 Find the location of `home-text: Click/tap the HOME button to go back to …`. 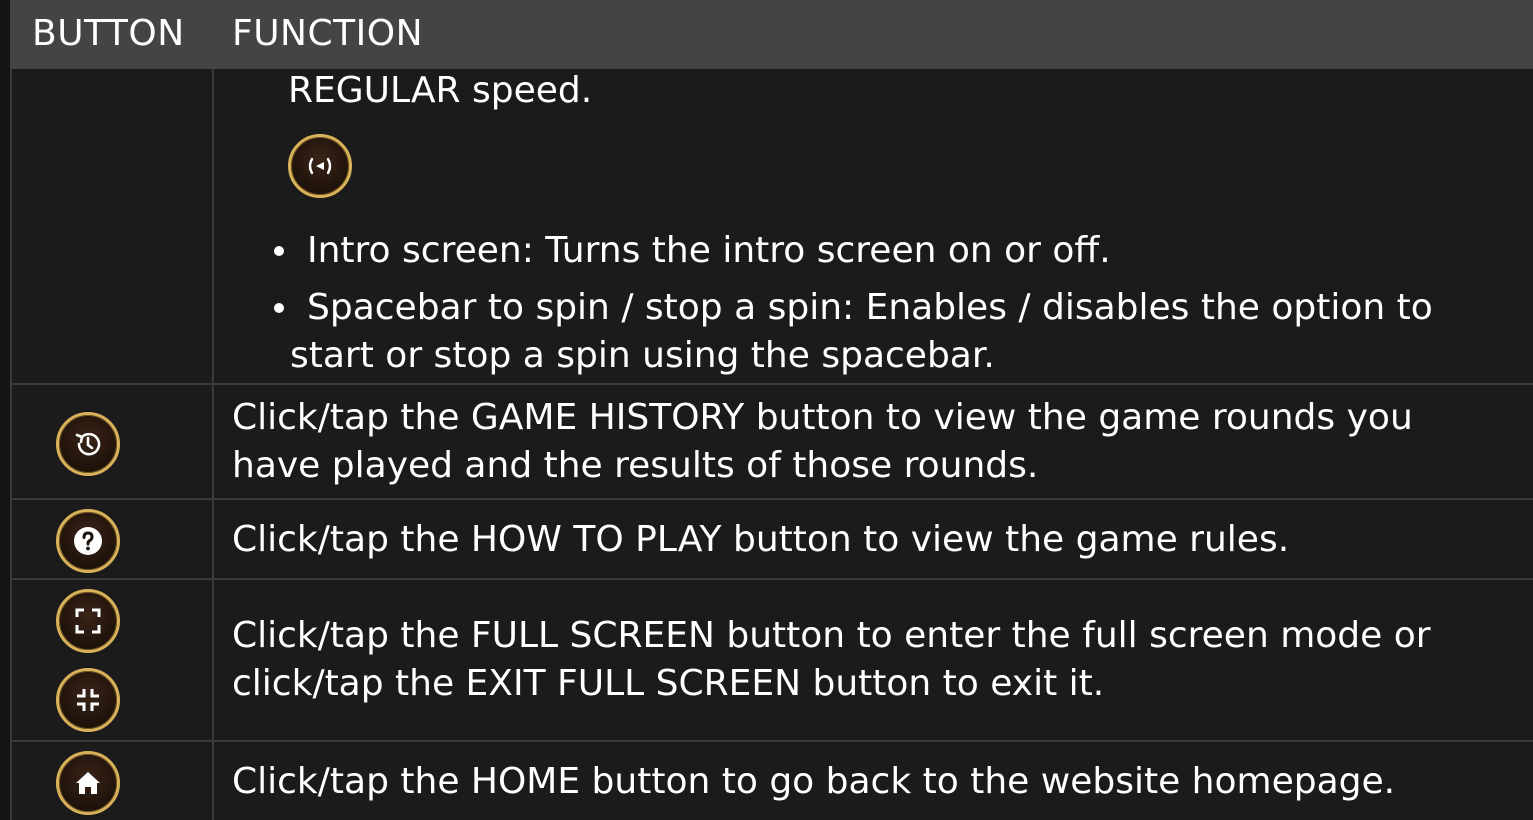

home-text: Click/tap the HOME button to go back to … is located at coordinates (814, 781).